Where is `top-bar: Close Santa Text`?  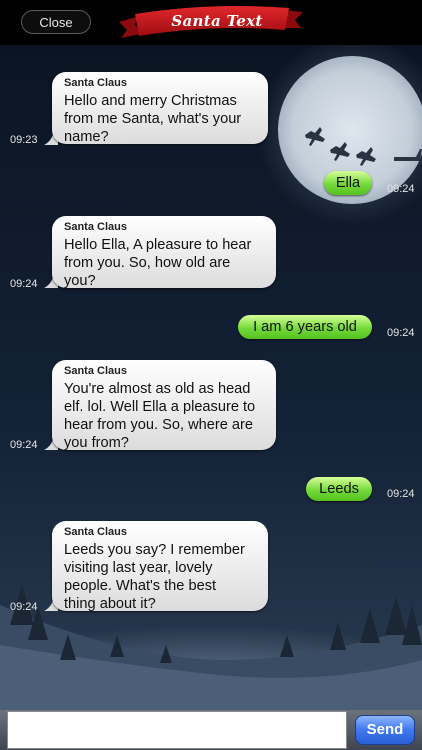
top-bar: Close Santa Text is located at coordinates (211, 22).